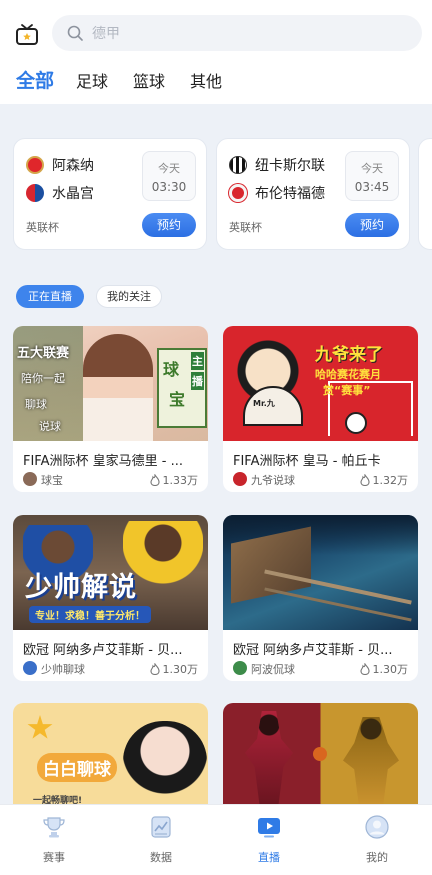 The height and width of the screenshot is (875, 432). What do you see at coordinates (161, 840) in the screenshot?
I see `nav-data: 数据` at bounding box center [161, 840].